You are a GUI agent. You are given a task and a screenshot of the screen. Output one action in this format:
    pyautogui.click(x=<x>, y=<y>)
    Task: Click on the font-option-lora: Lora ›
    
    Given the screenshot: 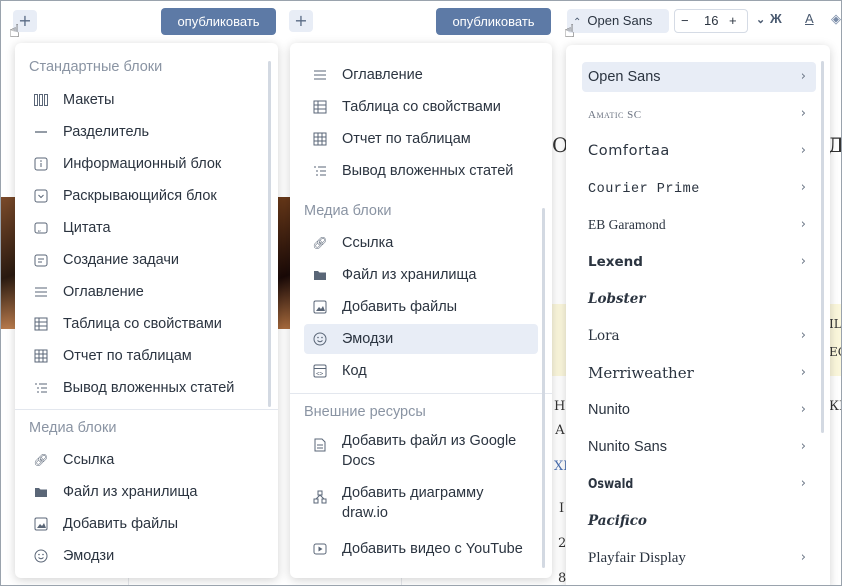 What is the action you would take?
    pyautogui.click(x=699, y=336)
    